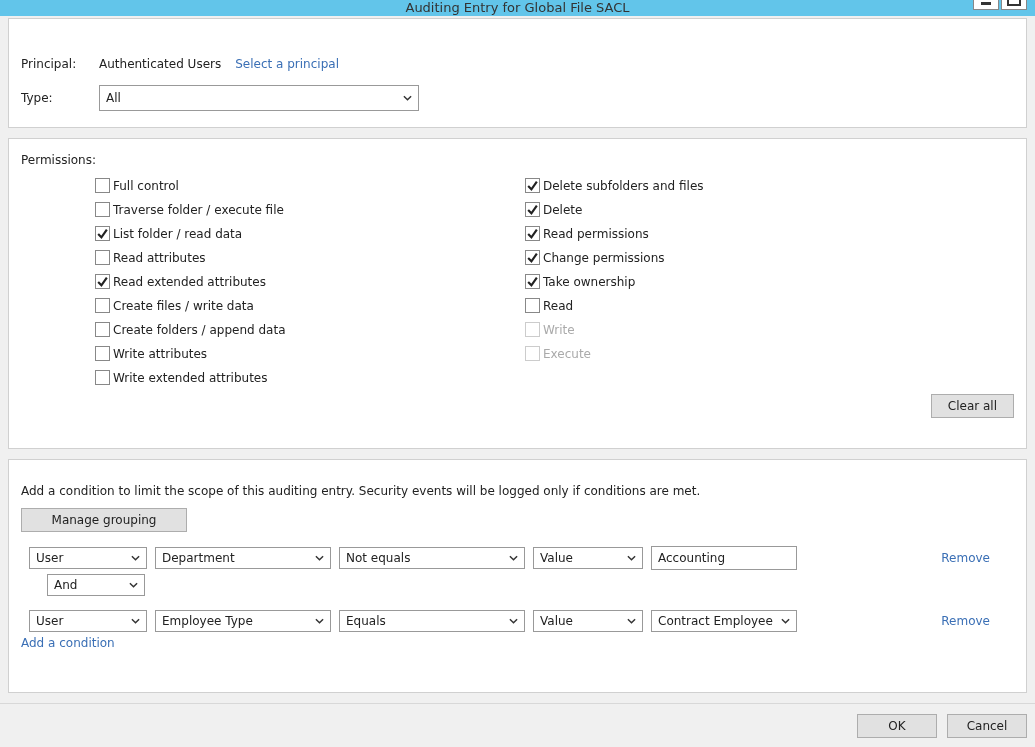 Image resolution: width=1035 pixels, height=747 pixels. I want to click on type-label: Type:, so click(37, 98).